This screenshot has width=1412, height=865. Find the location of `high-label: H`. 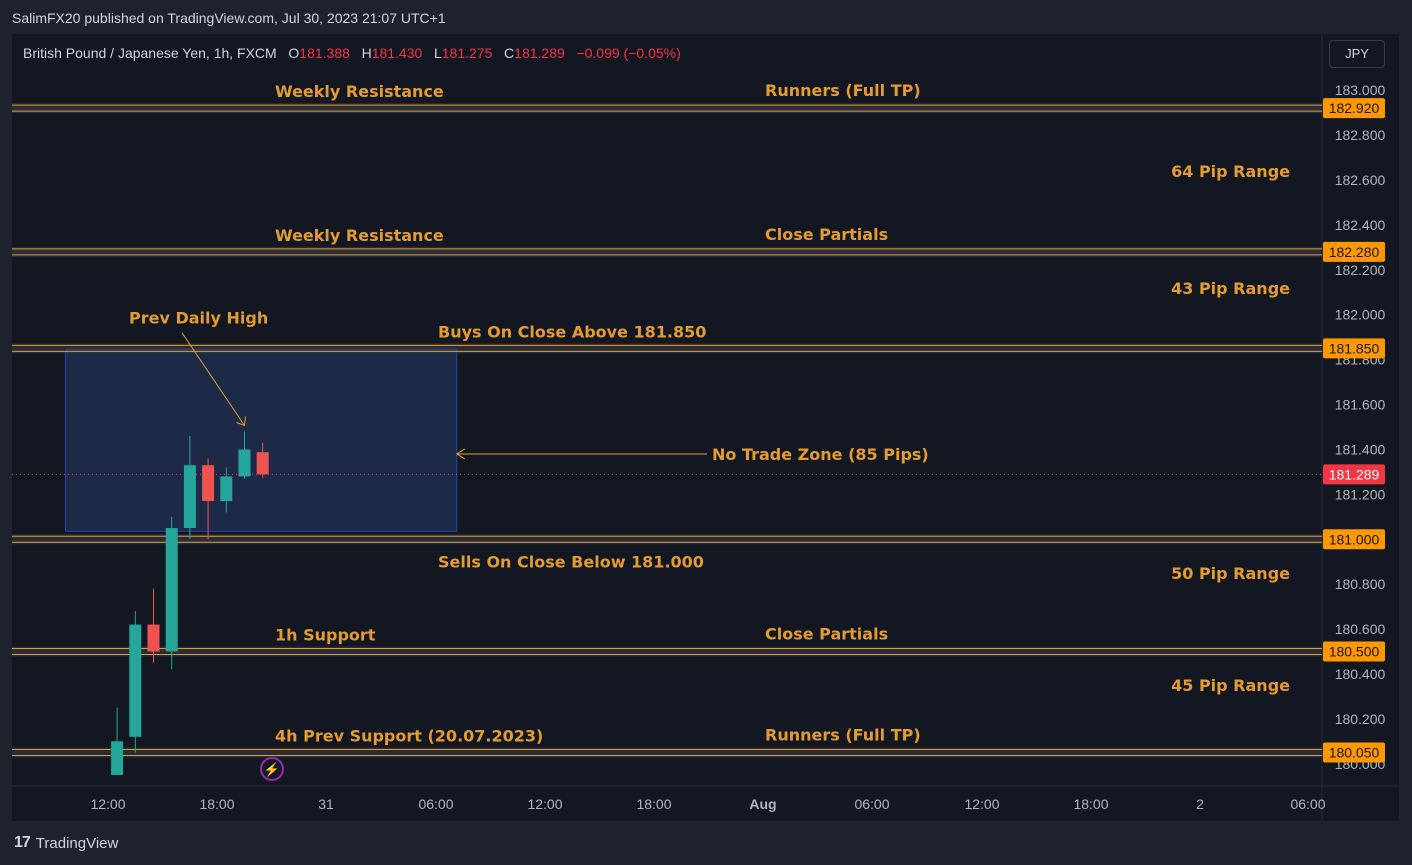

high-label: H is located at coordinates (366, 53).